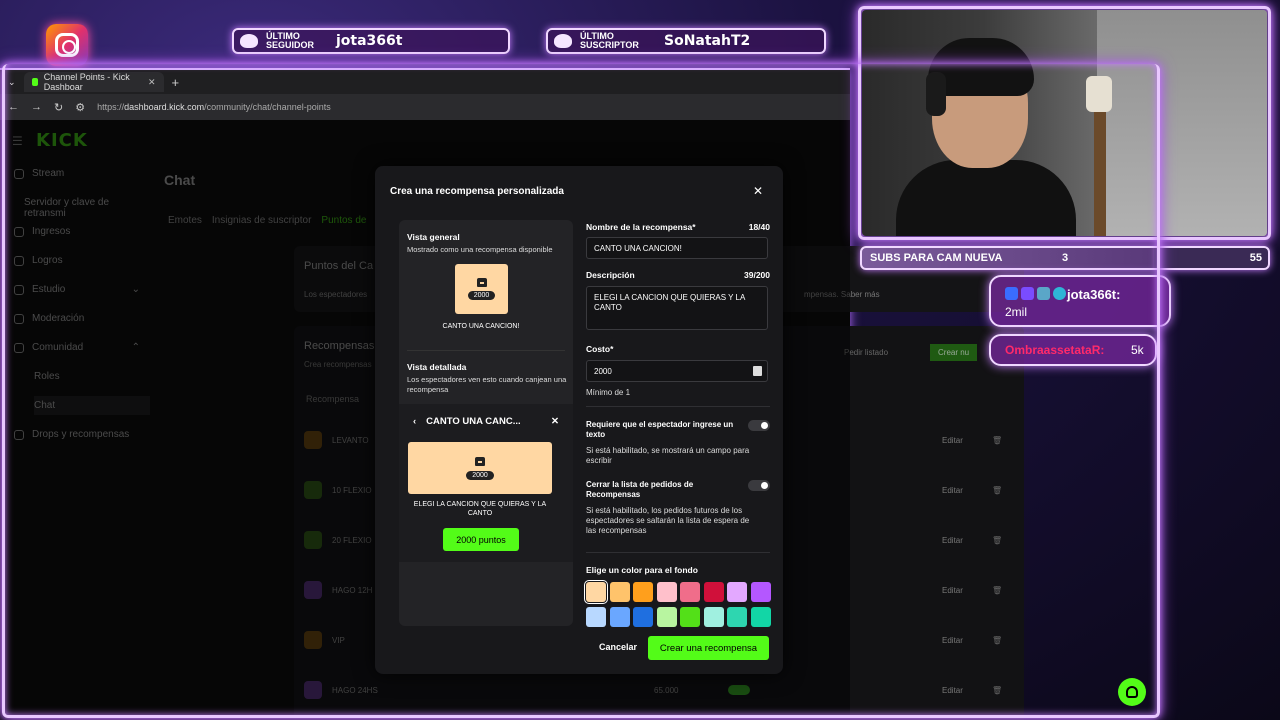 Image resolution: width=1280 pixels, height=720 pixels. I want to click on name-label: Nombre de la recompensa*, so click(641, 227).